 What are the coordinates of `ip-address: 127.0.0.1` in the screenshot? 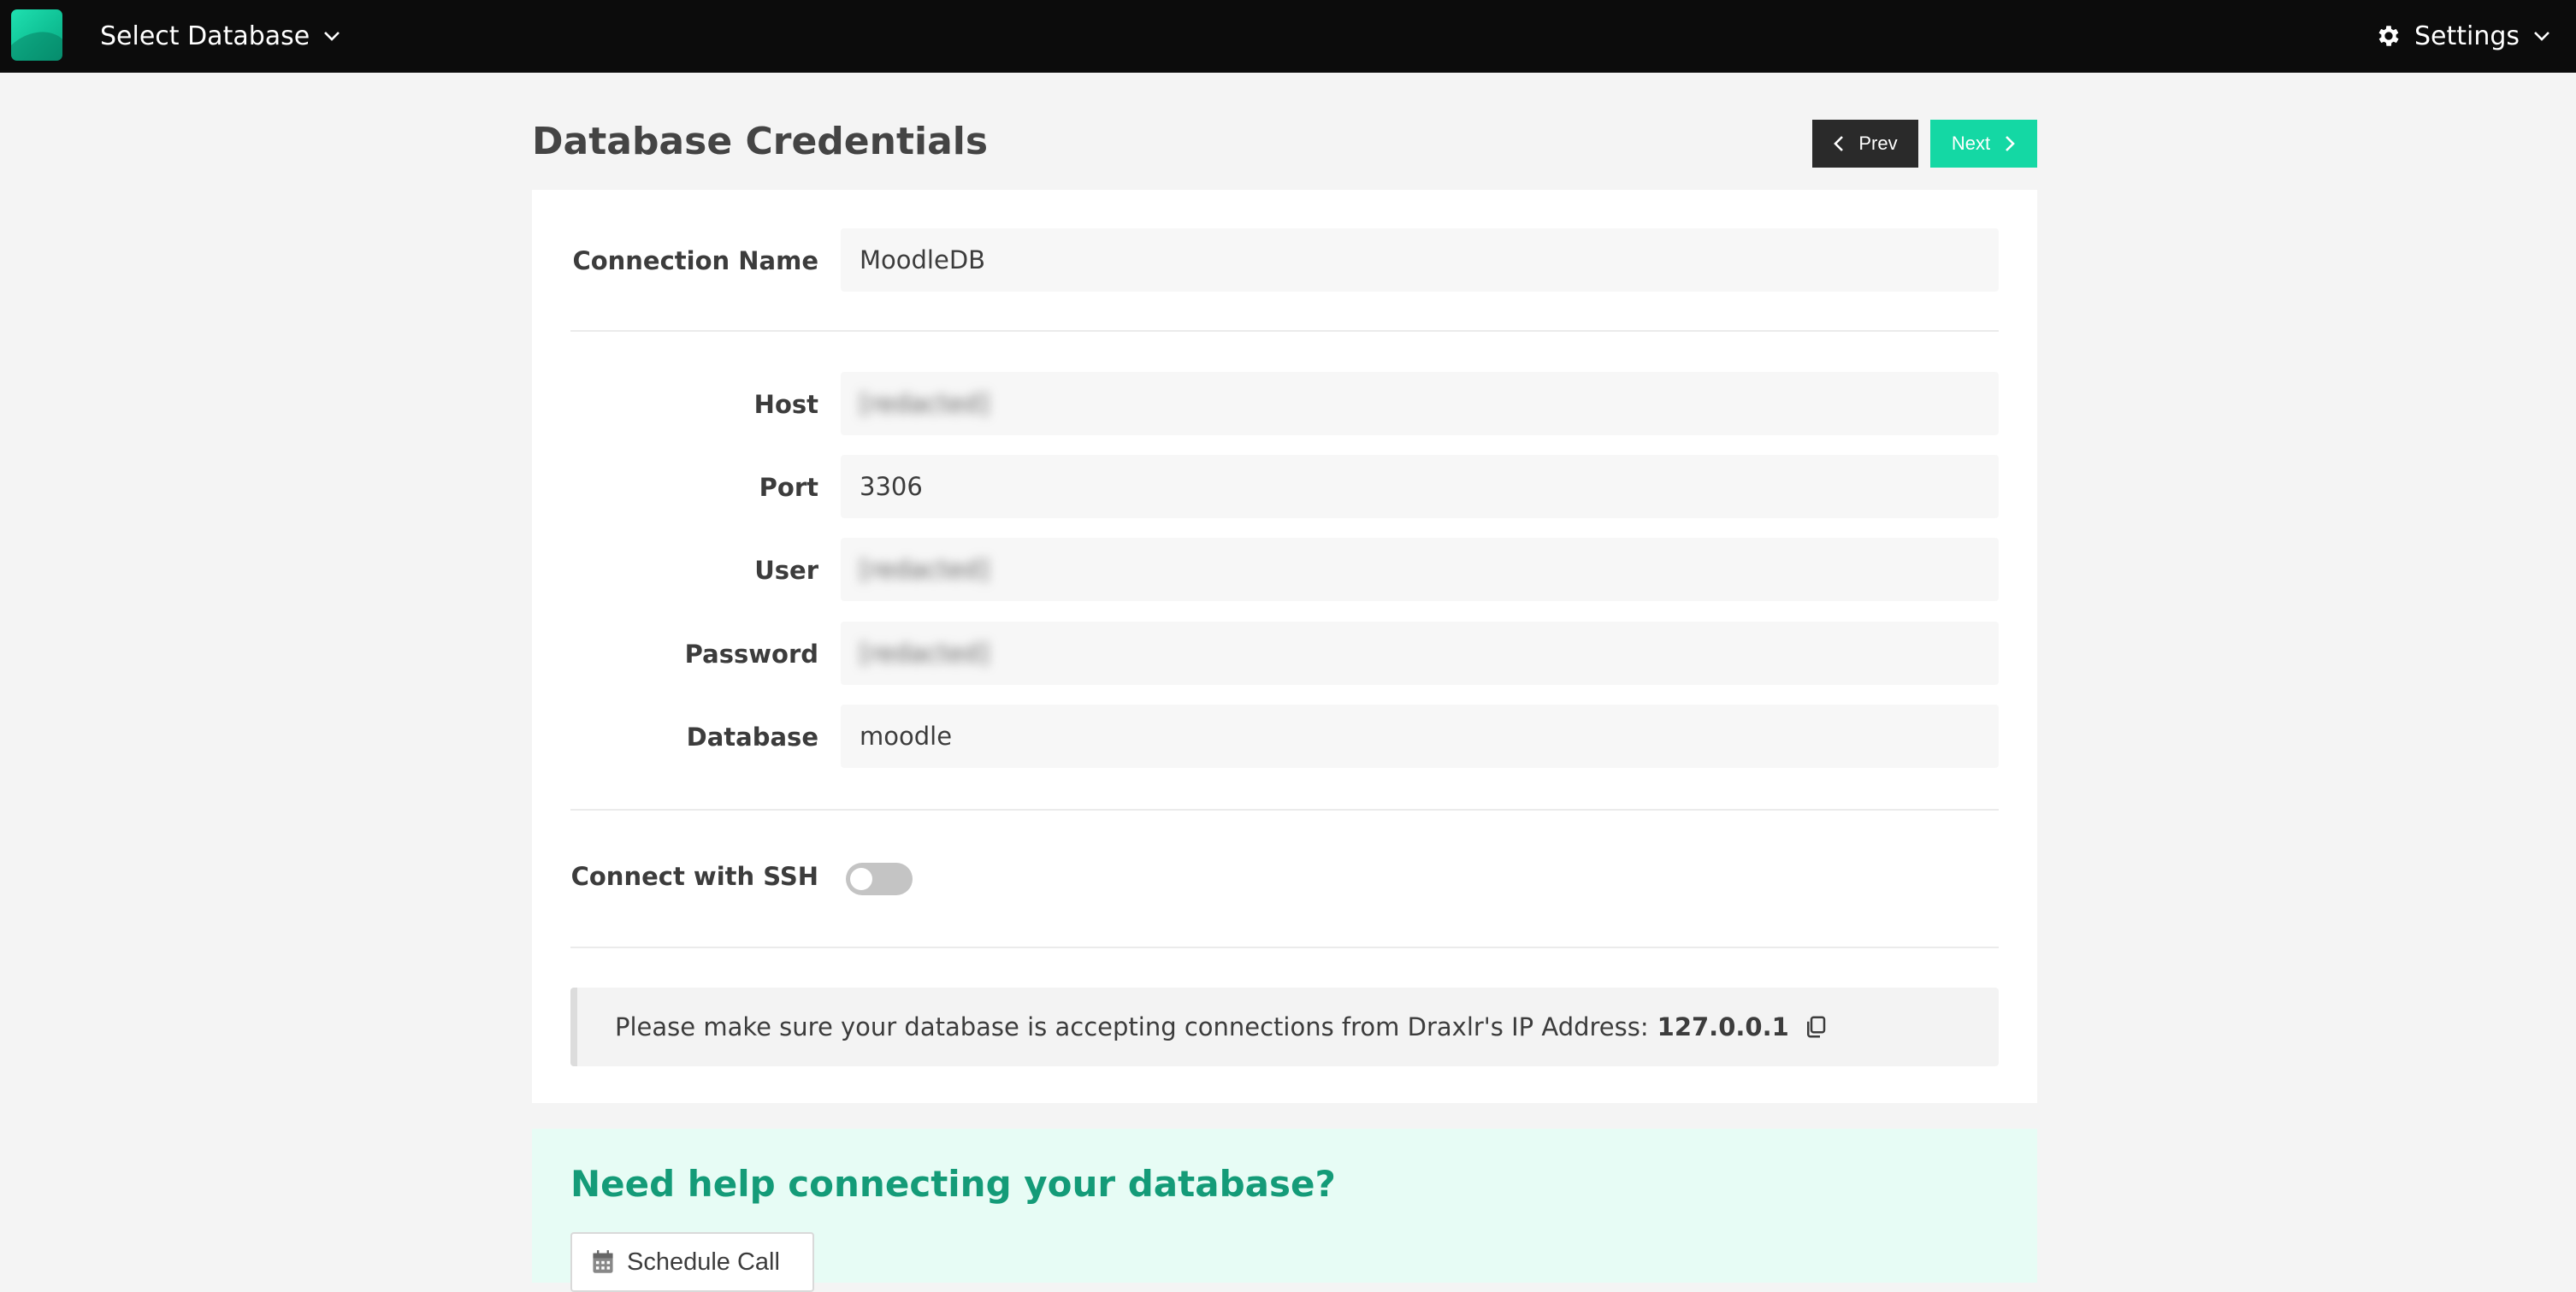 It's located at (1723, 1026).